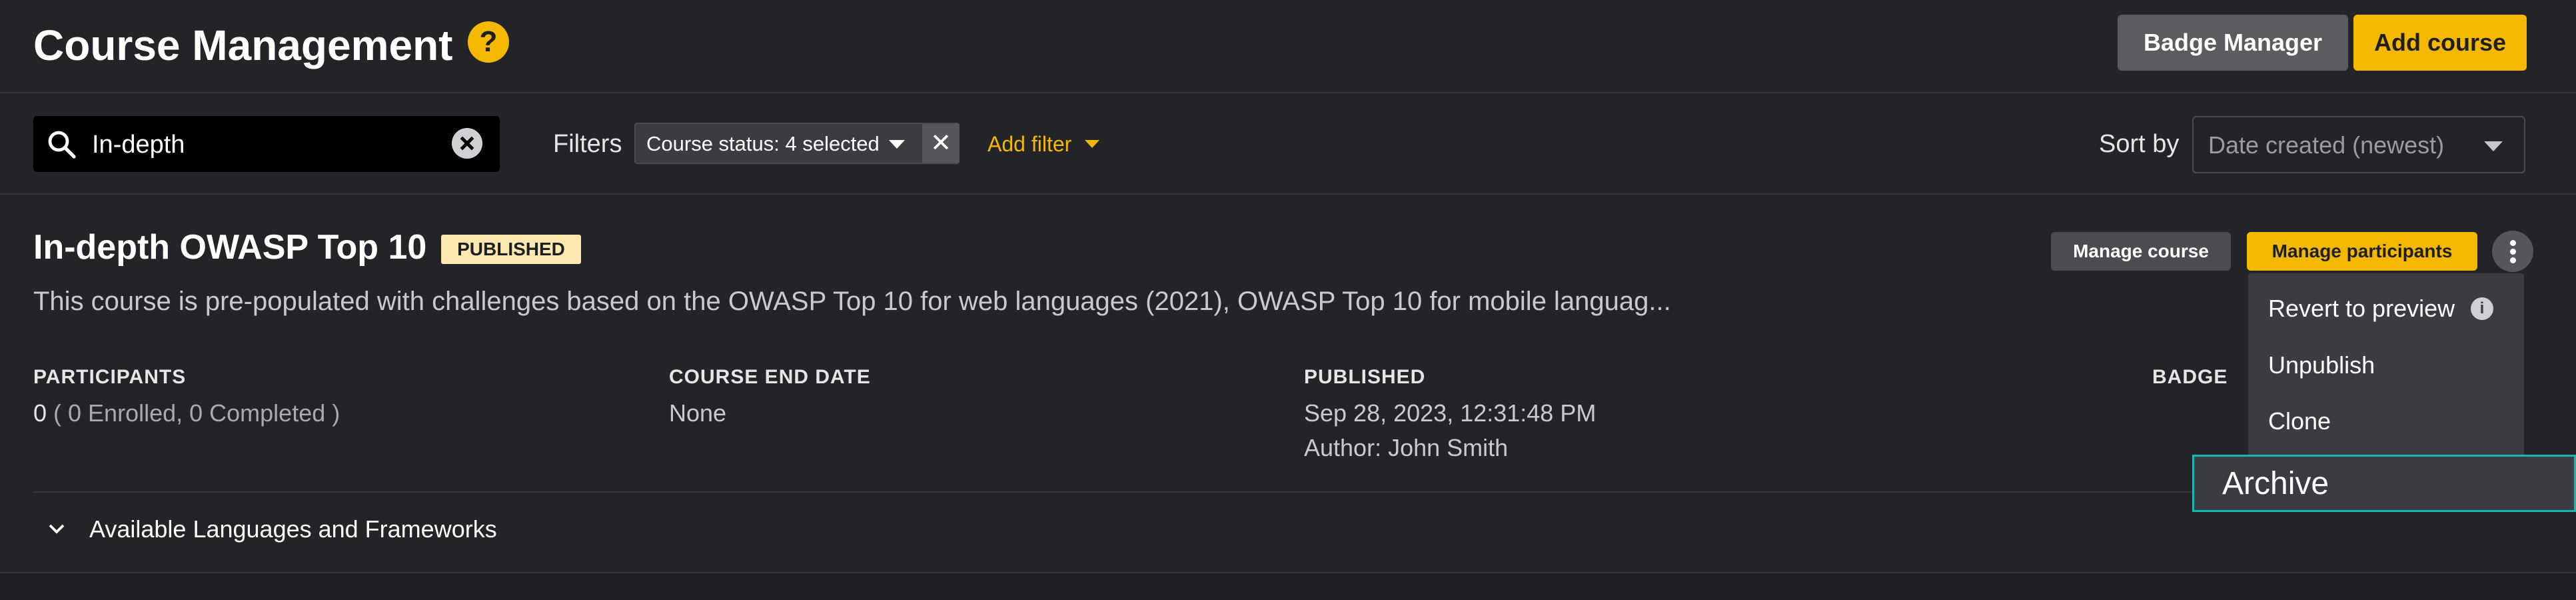 This screenshot has height=600, width=2576. Describe the element at coordinates (243, 45) in the screenshot. I see `page-title: Course Management` at that location.